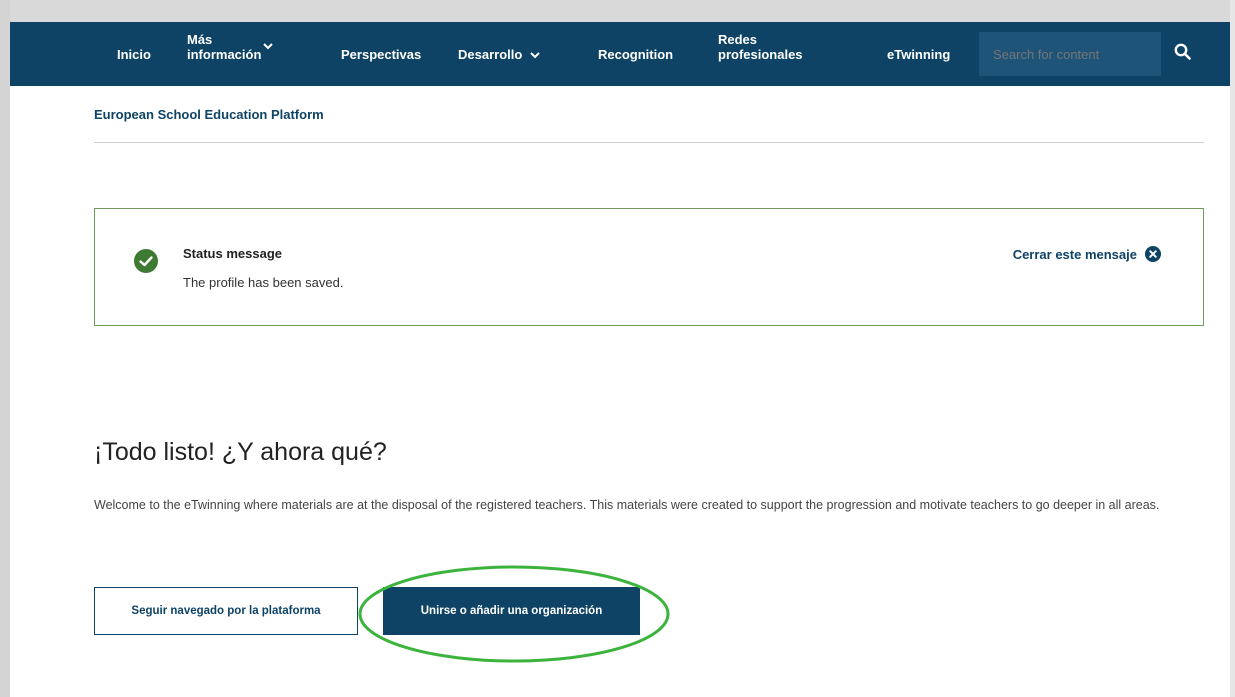 This screenshot has height=697, width=1235. I want to click on success-check-icon, so click(146, 261).